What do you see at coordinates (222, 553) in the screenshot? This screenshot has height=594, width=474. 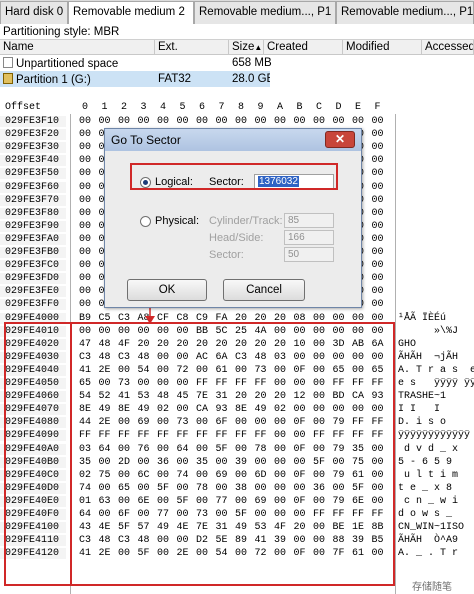 I see `hex-byte: 54` at bounding box center [222, 553].